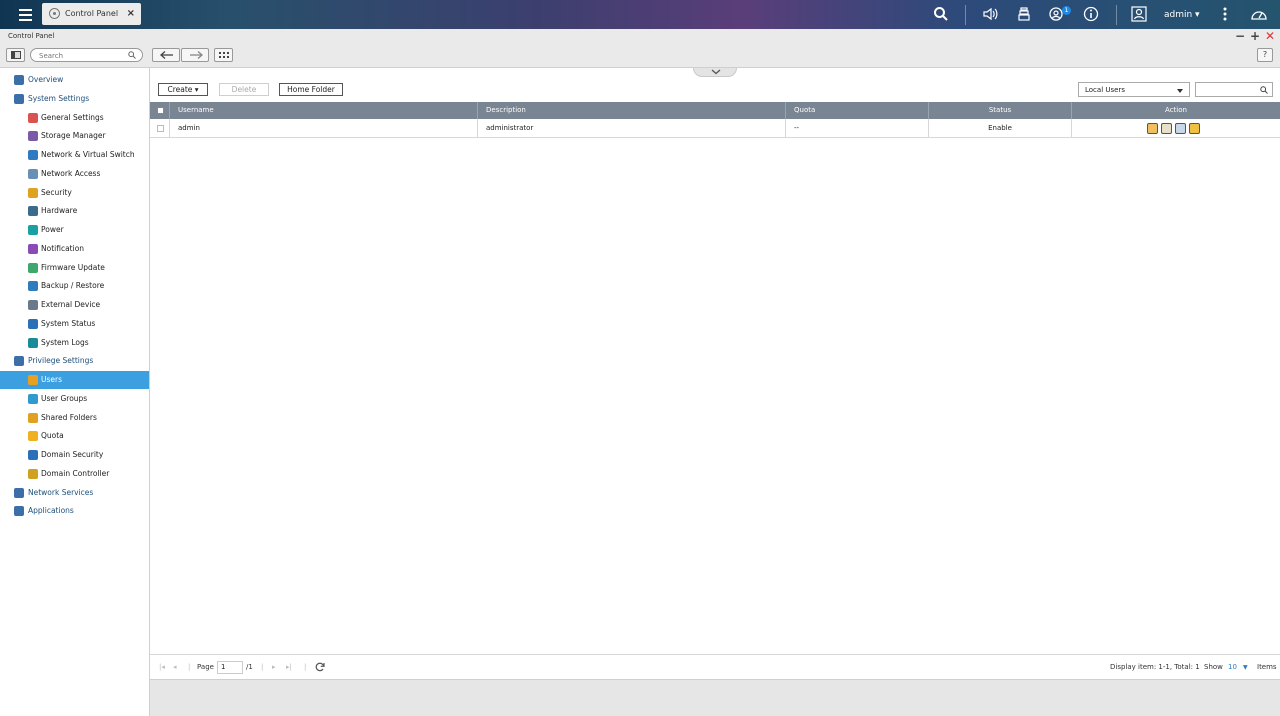  What do you see at coordinates (1234, 89) in the screenshot?
I see `filter-input` at bounding box center [1234, 89].